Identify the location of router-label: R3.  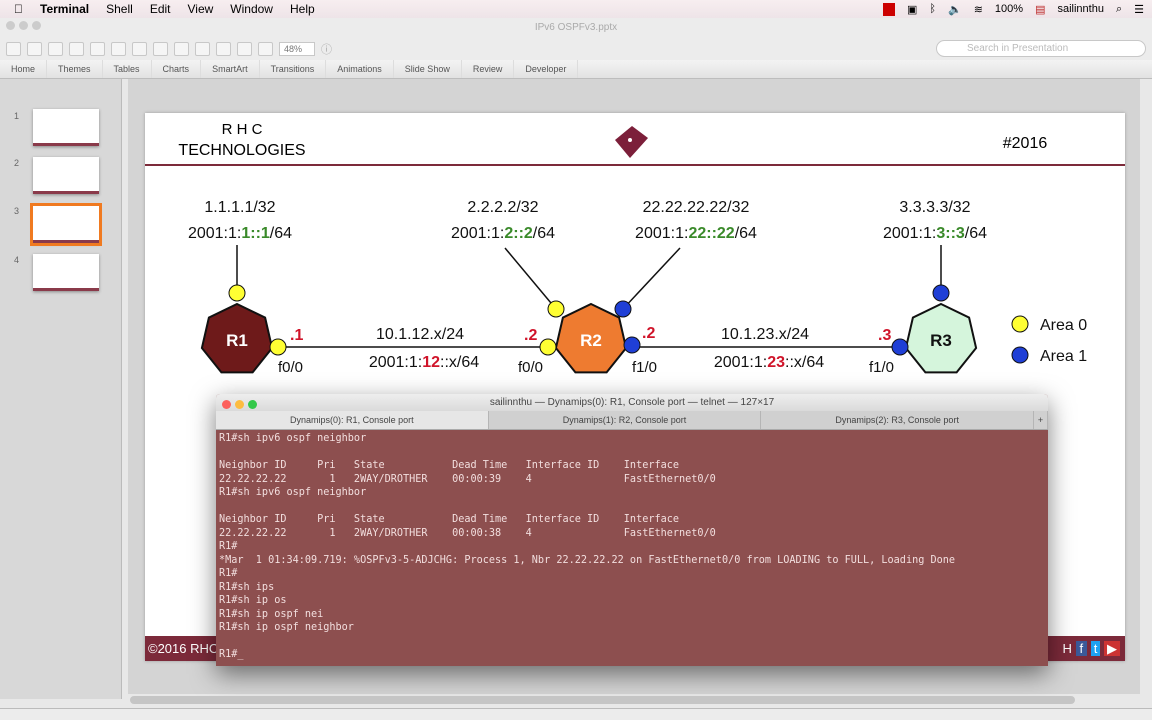
(941, 340).